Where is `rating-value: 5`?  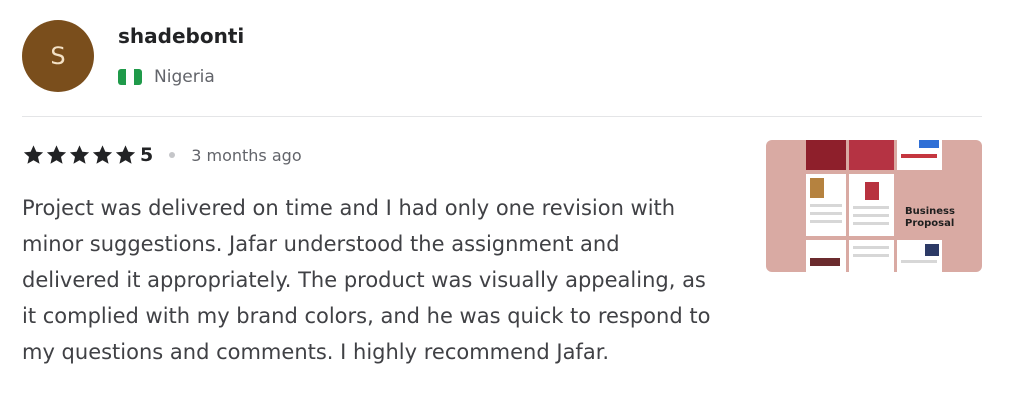 rating-value: 5 is located at coordinates (147, 155).